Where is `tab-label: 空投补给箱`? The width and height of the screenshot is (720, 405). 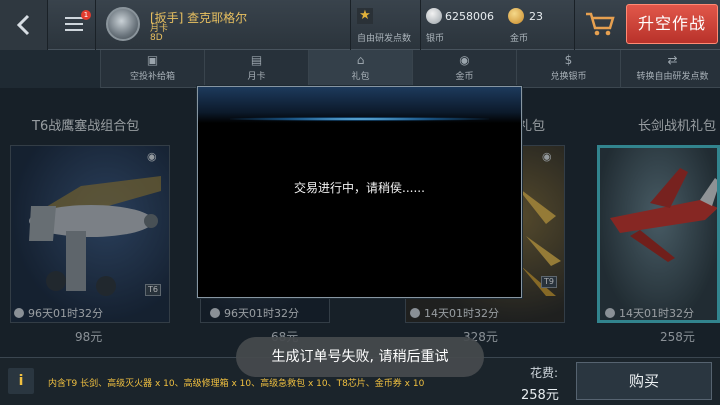 tab-label: 空投补给箱 is located at coordinates (152, 77).